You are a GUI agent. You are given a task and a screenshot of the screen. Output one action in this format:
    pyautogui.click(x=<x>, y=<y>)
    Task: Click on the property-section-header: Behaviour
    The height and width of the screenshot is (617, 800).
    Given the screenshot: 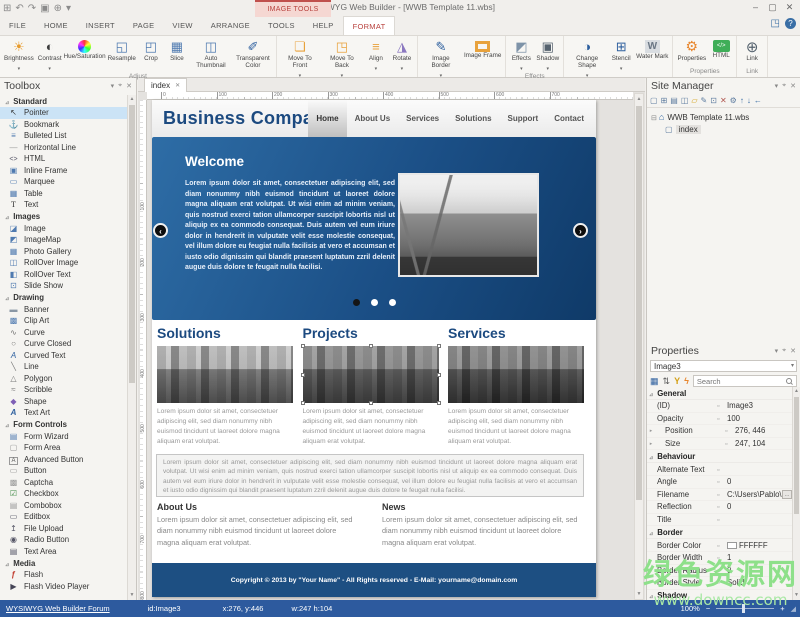 What is the action you would take?
    pyautogui.click(x=719, y=457)
    